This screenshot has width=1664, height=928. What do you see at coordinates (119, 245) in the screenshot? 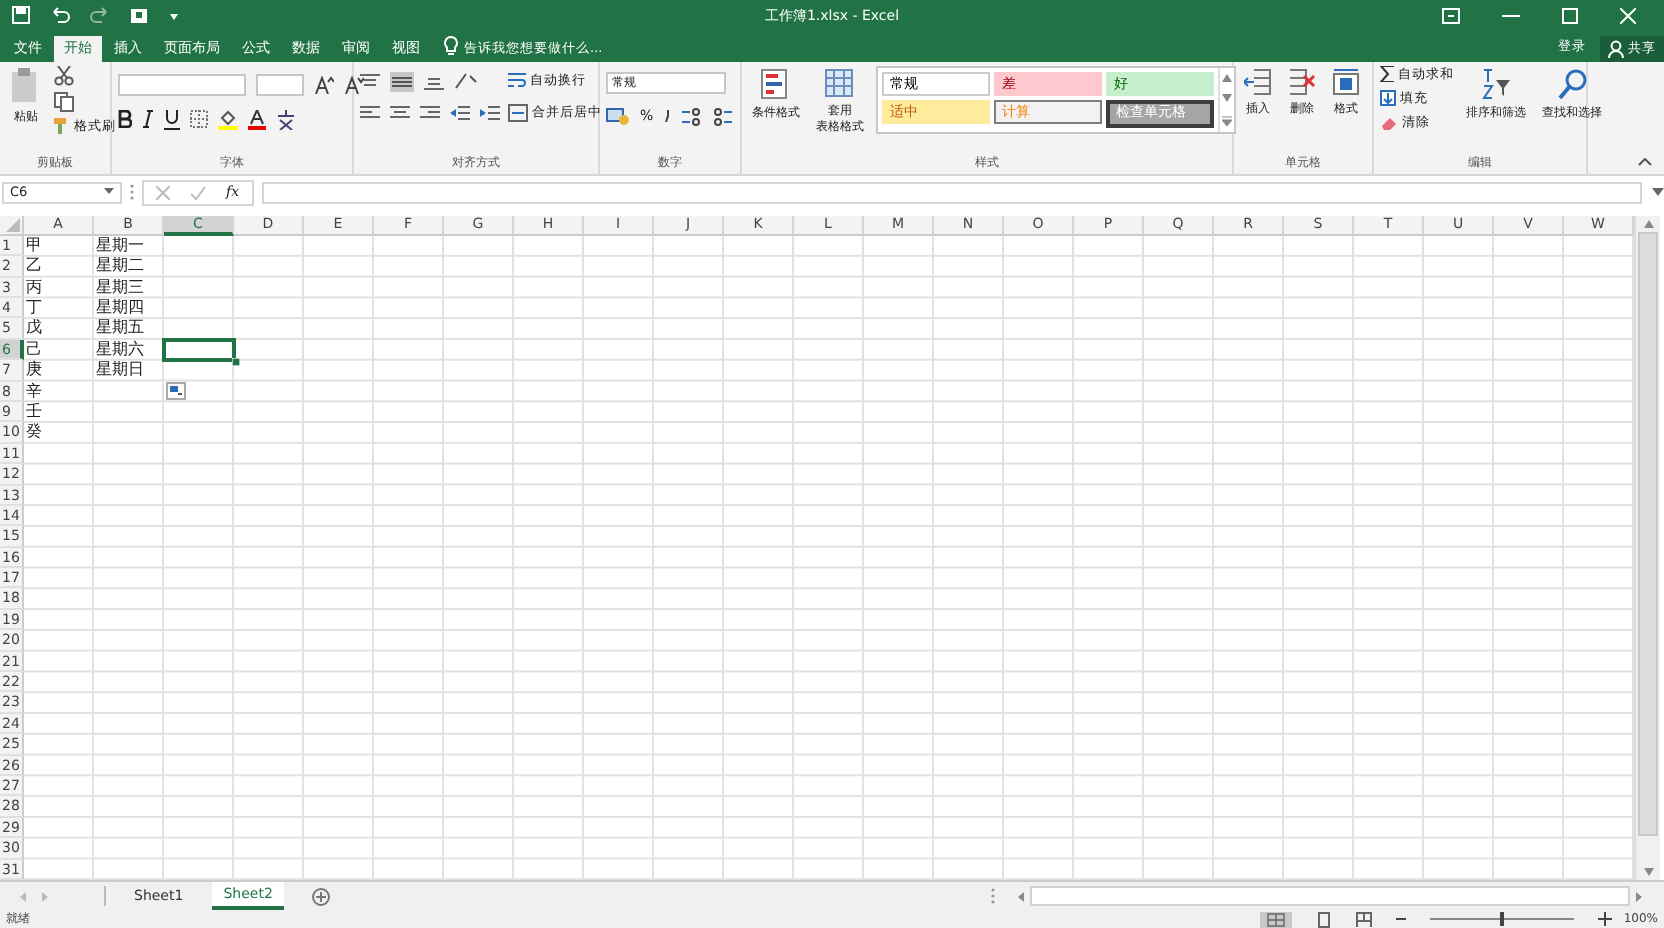
I see `table-cell: 星期一` at bounding box center [119, 245].